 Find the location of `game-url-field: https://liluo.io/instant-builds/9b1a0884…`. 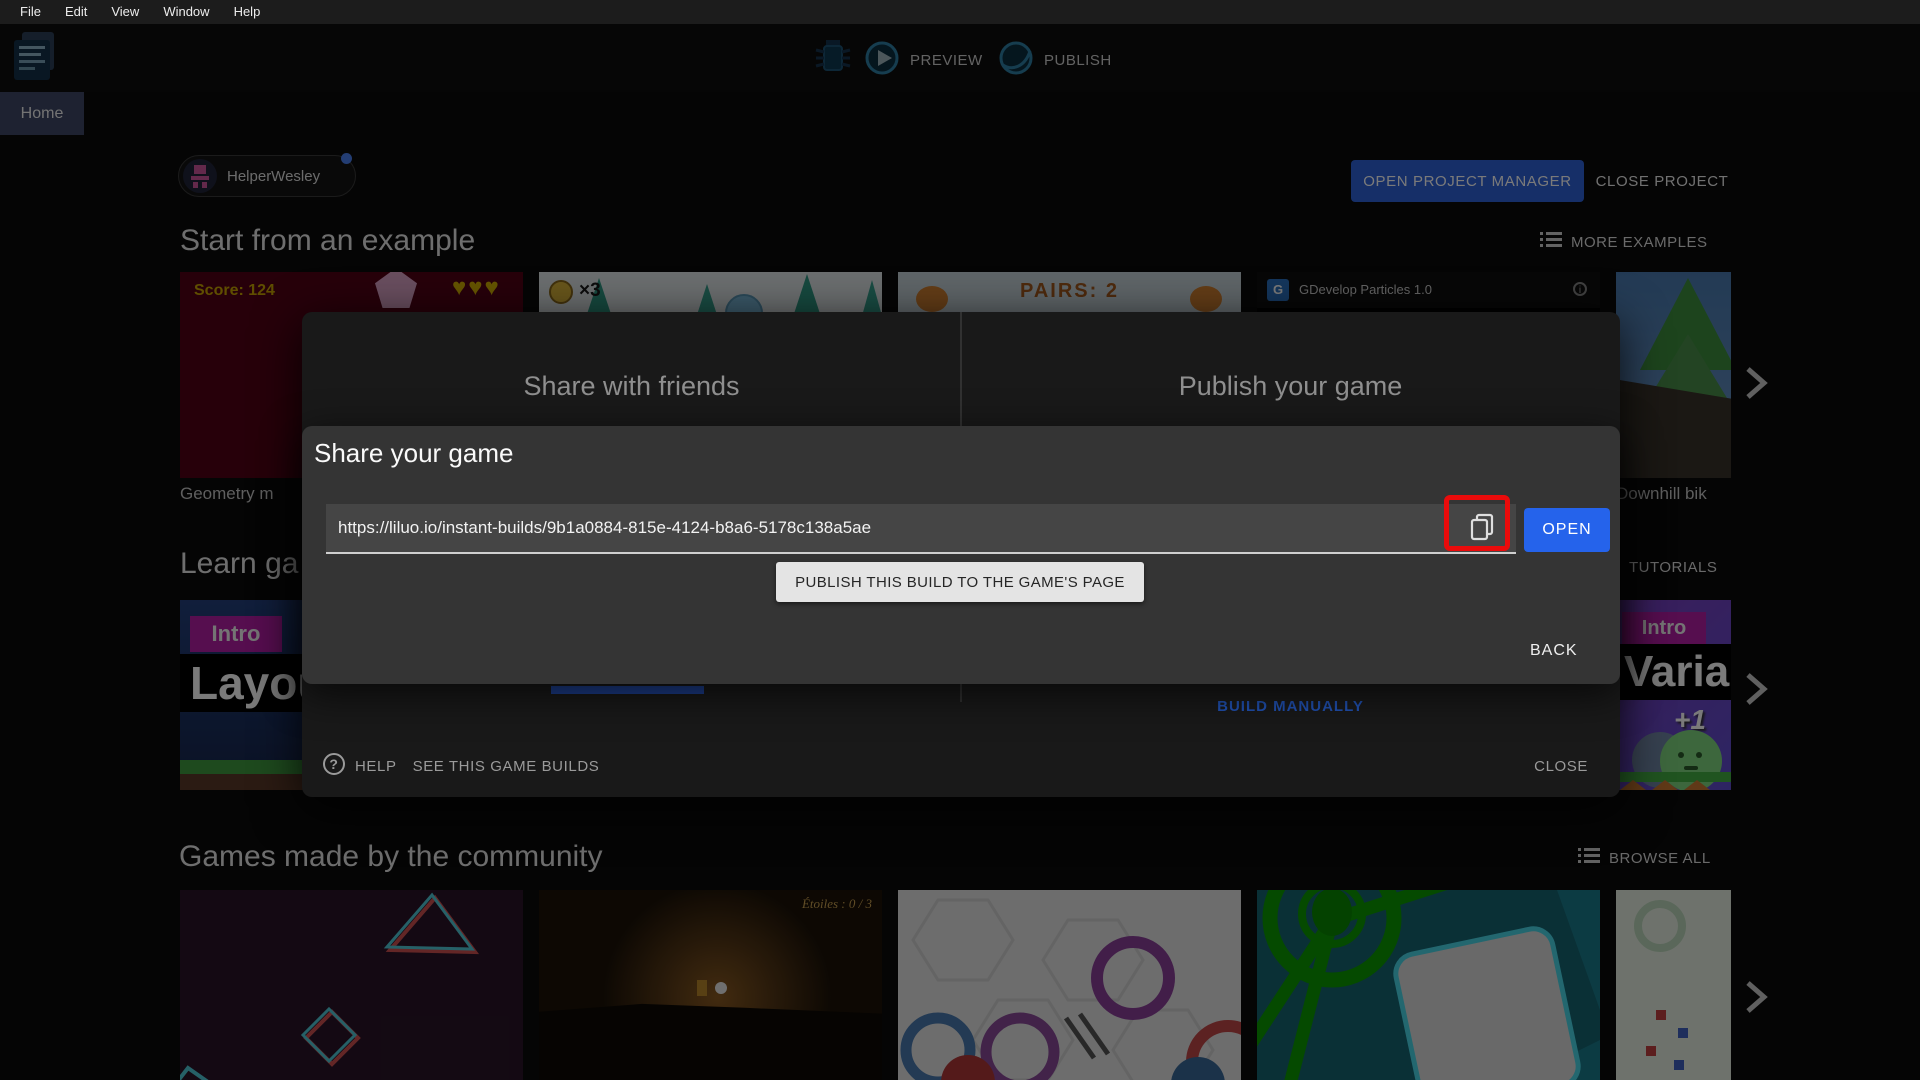

game-url-field: https://liluo.io/instant-builds/9b1a0884… is located at coordinates (921, 529).